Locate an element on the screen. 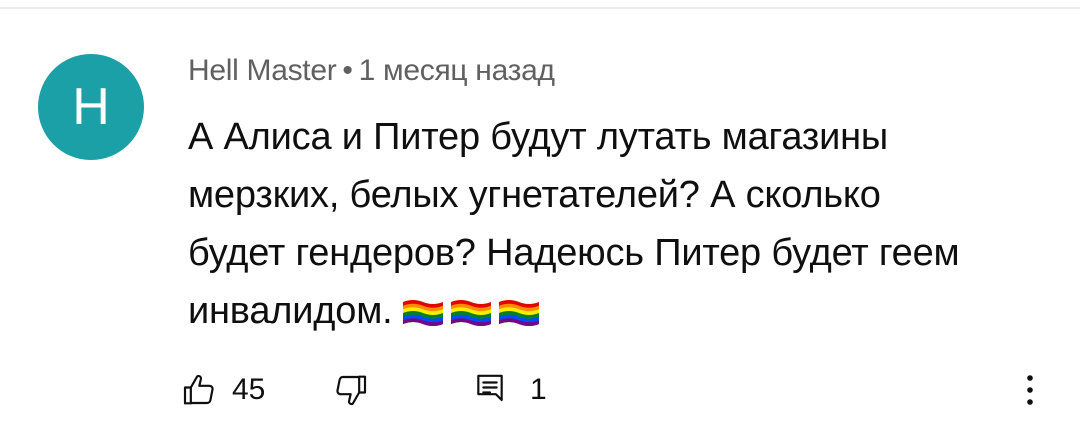 Image resolution: width=1080 pixels, height=424 pixels. comment-meta: Hell Master • 1 месяц назад is located at coordinates (371, 71).